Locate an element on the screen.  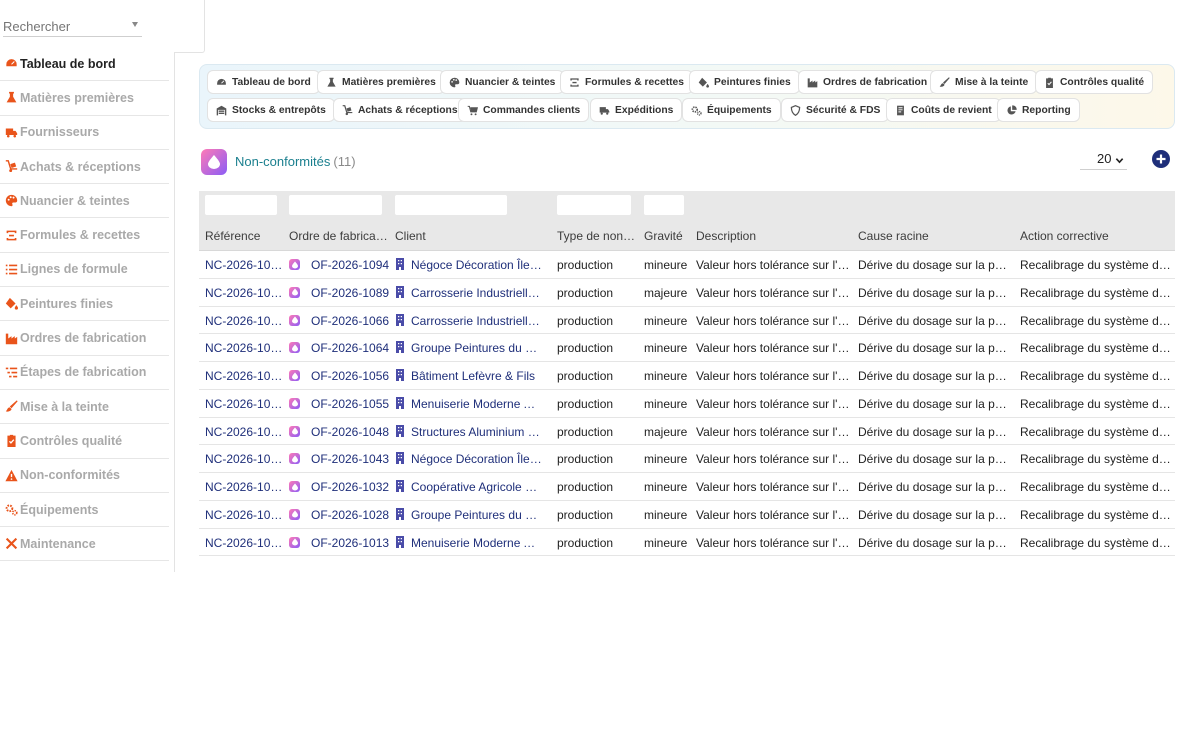
module-chart-pie-button: Reporting is located at coordinates (1038, 110).